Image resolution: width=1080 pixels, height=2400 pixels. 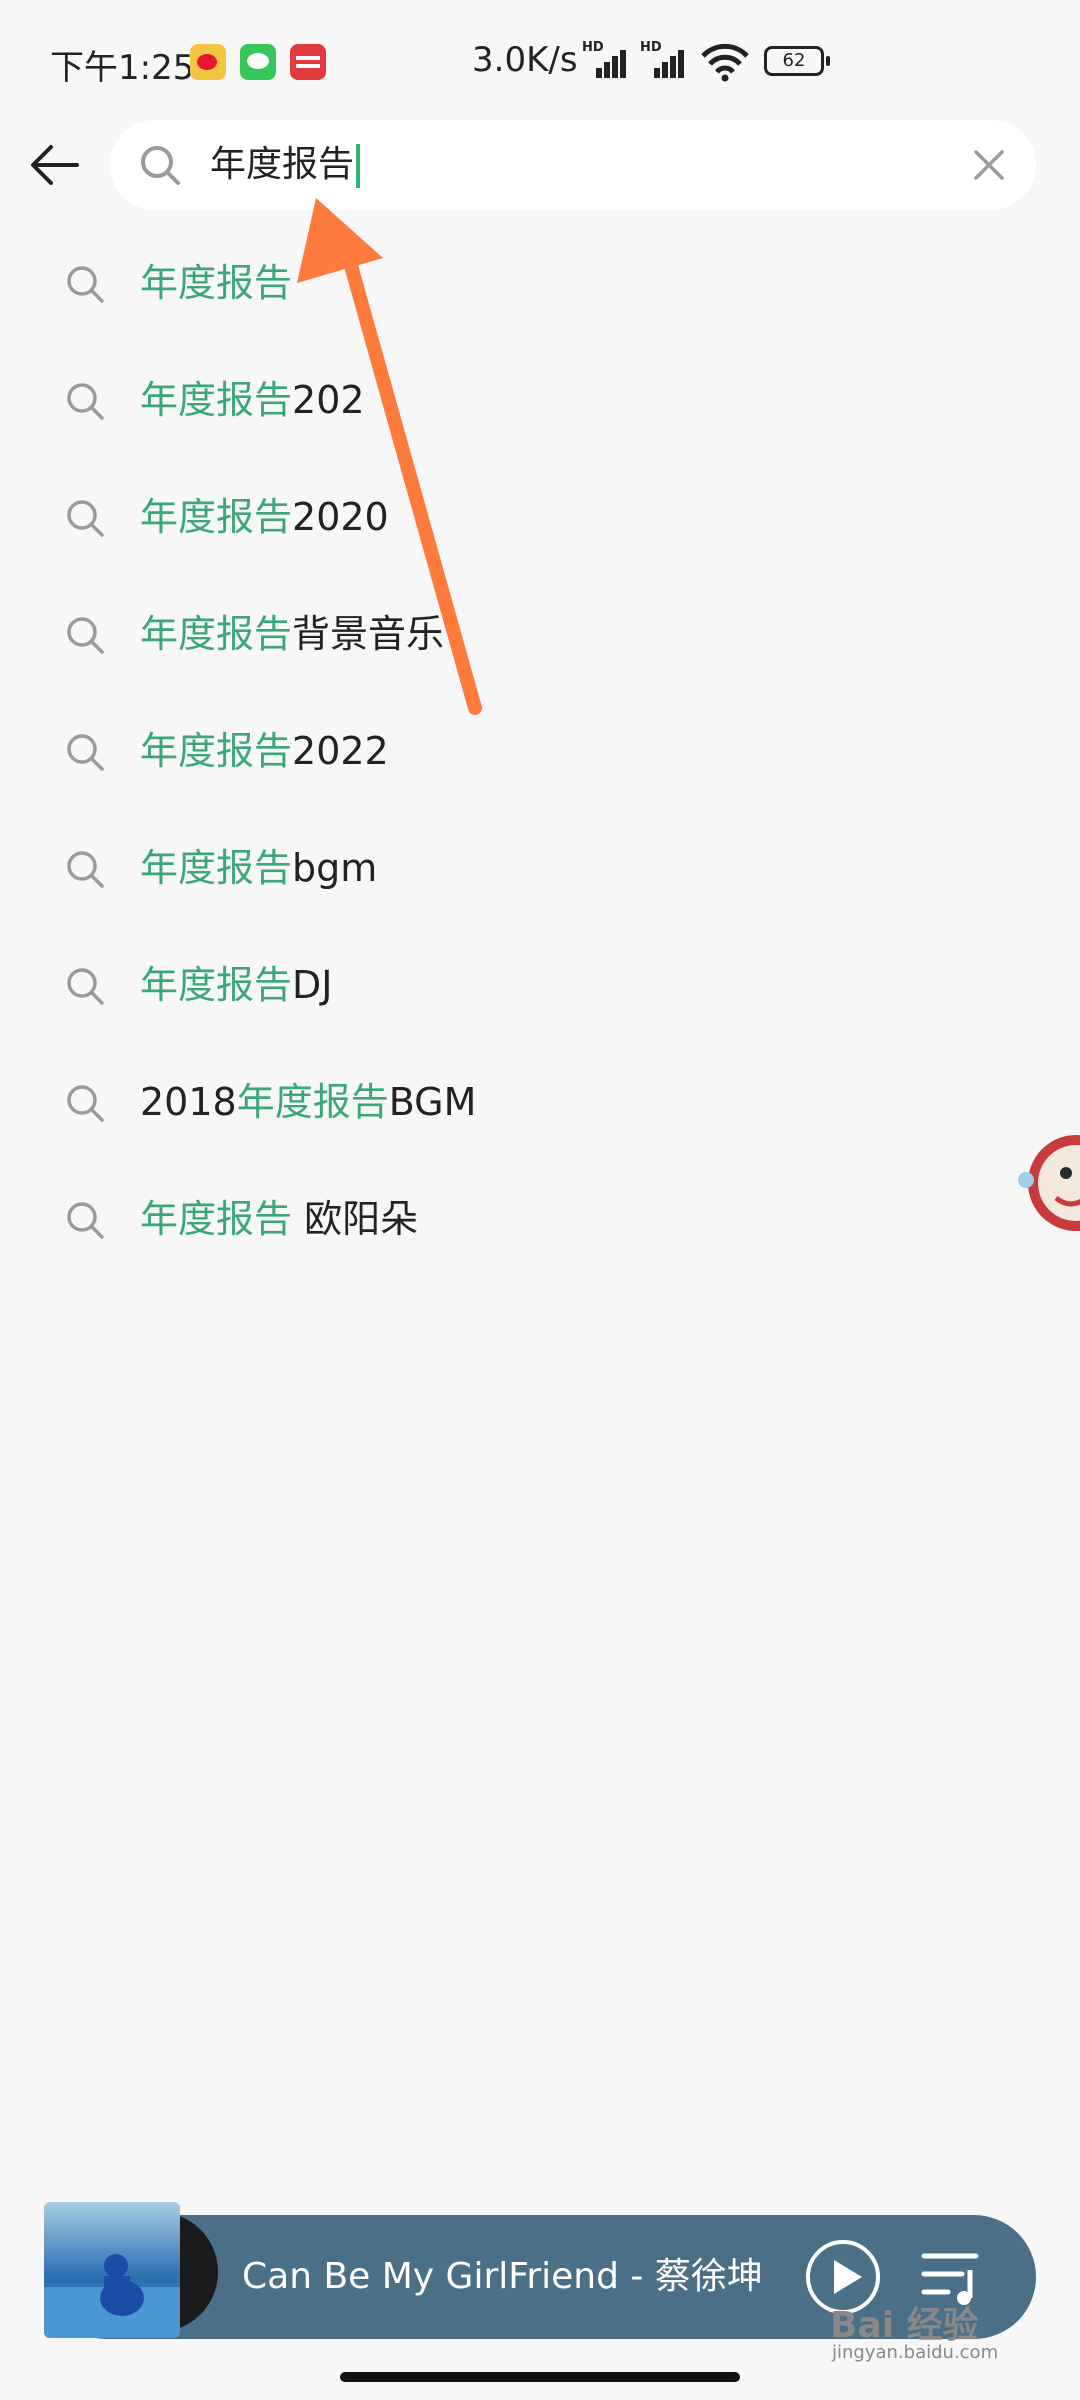 I want to click on network-speed: 3.0K/s, so click(x=525, y=60).